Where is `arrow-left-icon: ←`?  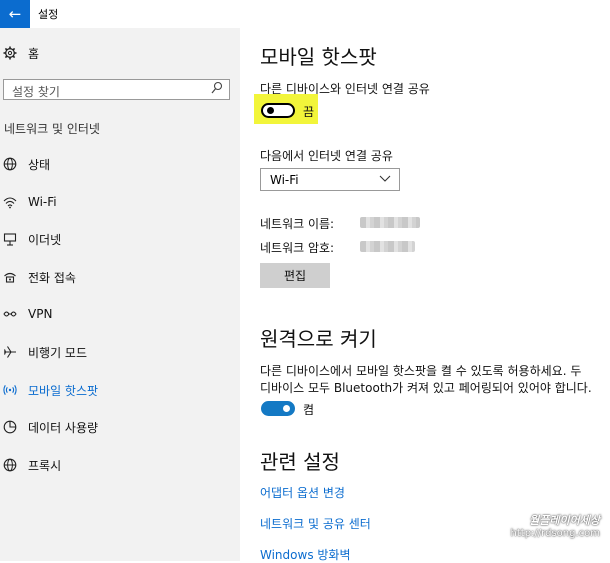 arrow-left-icon: ← is located at coordinates (15, 14).